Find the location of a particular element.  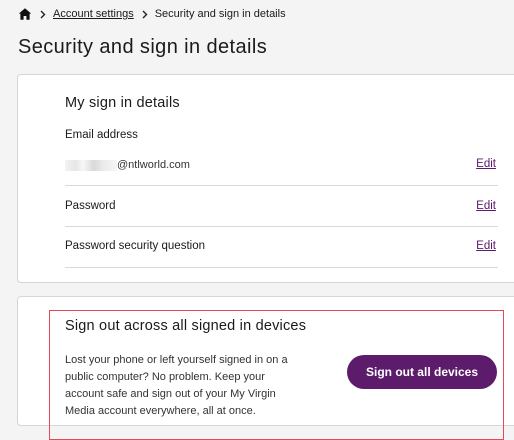

breadcrumb-current: Security and sign in details is located at coordinates (220, 14).